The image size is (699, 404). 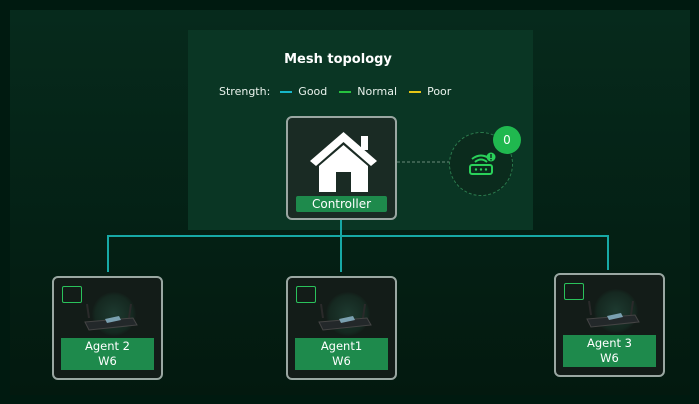 I want to click on strength-legend: Strength: Good Normal Poor, so click(x=341, y=91).